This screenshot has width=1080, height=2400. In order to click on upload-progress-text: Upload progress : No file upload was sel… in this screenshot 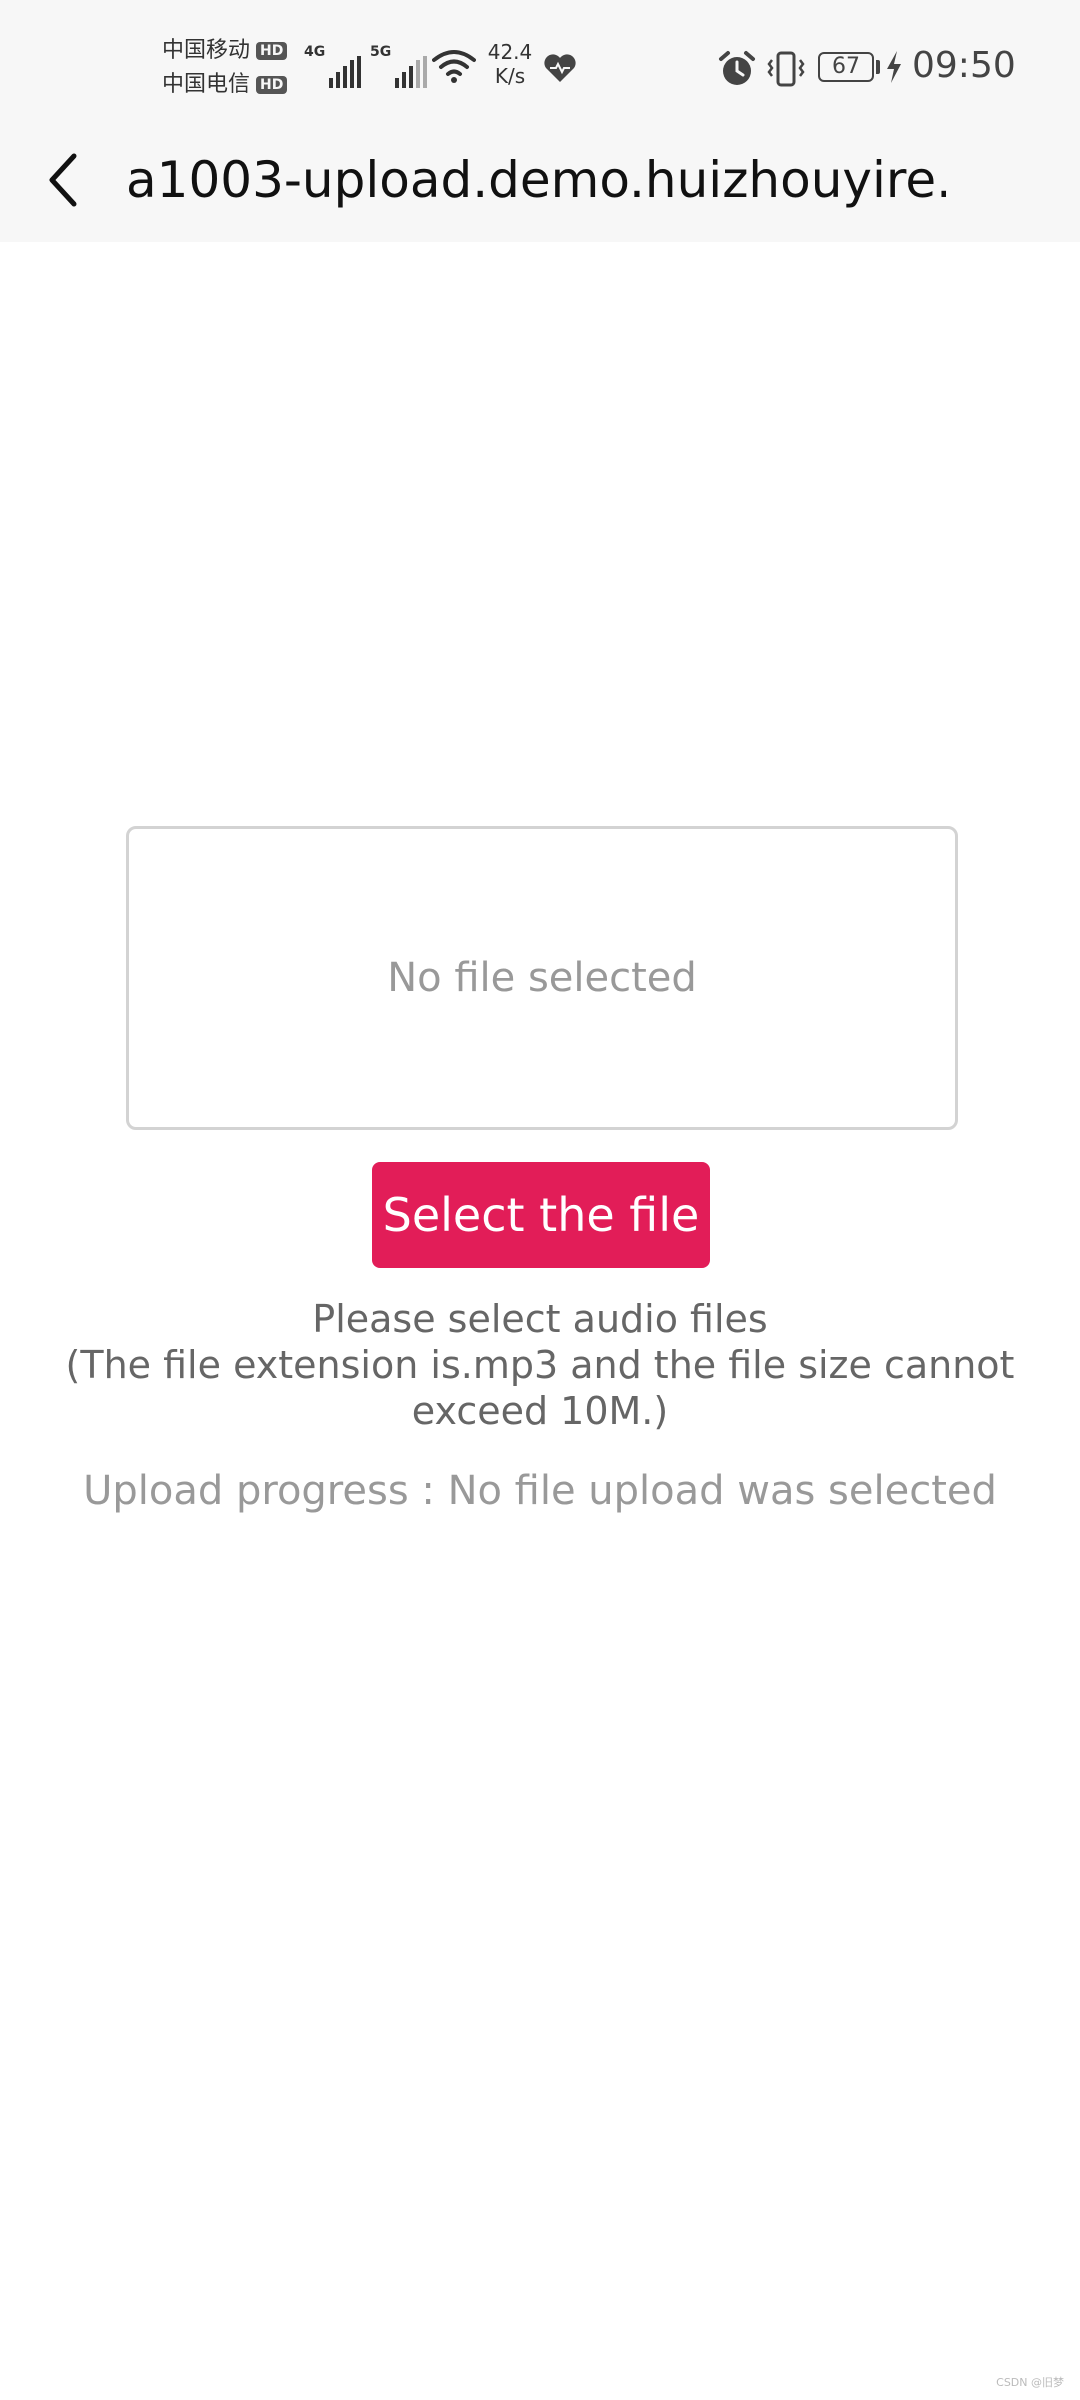, I will do `click(540, 1491)`.